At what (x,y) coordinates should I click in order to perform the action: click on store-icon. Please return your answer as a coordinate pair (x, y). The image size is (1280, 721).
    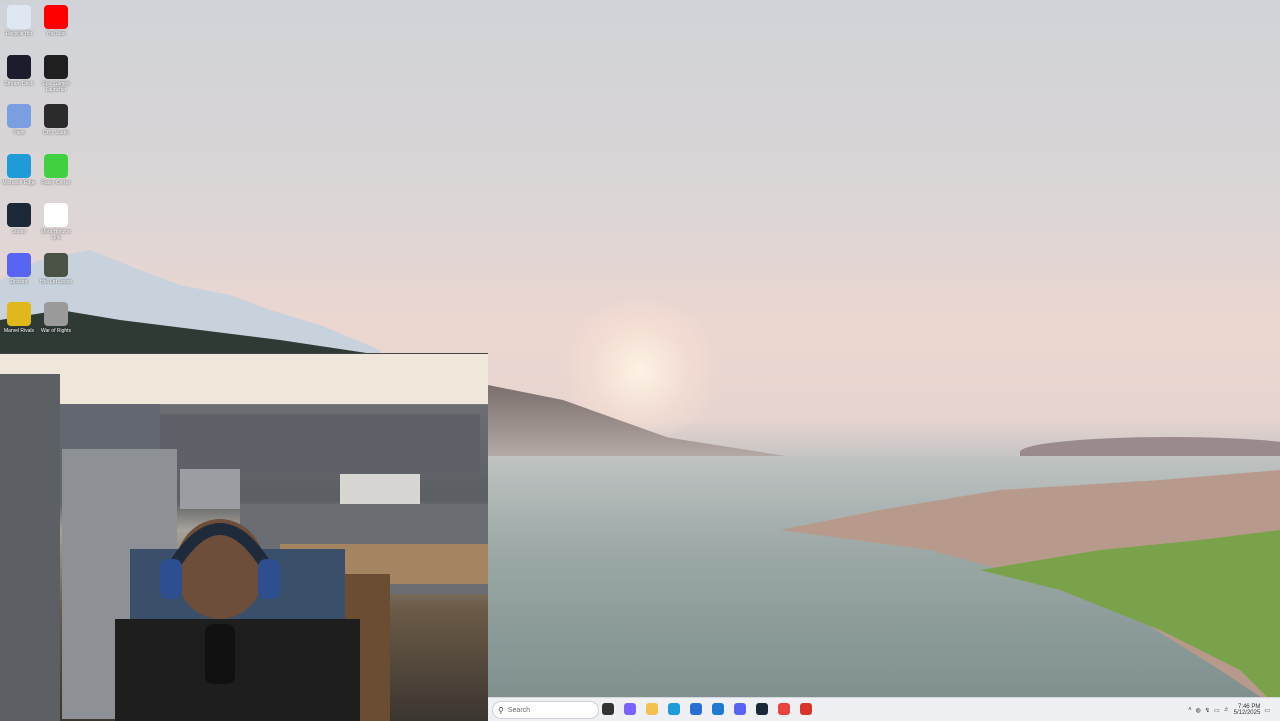
    Looking at the image, I should click on (696, 709).